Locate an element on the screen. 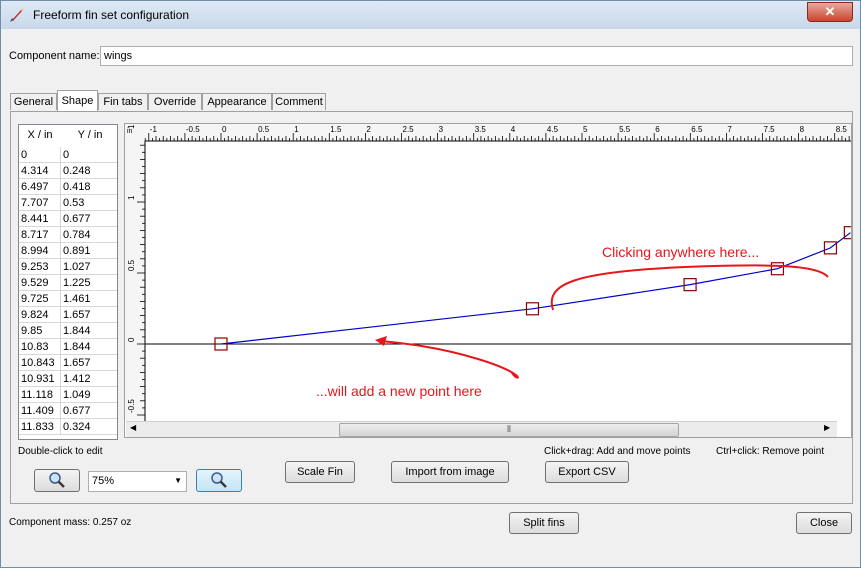 This screenshot has width=861, height=568. zoom-select: 75% ▼ is located at coordinates (137, 481).